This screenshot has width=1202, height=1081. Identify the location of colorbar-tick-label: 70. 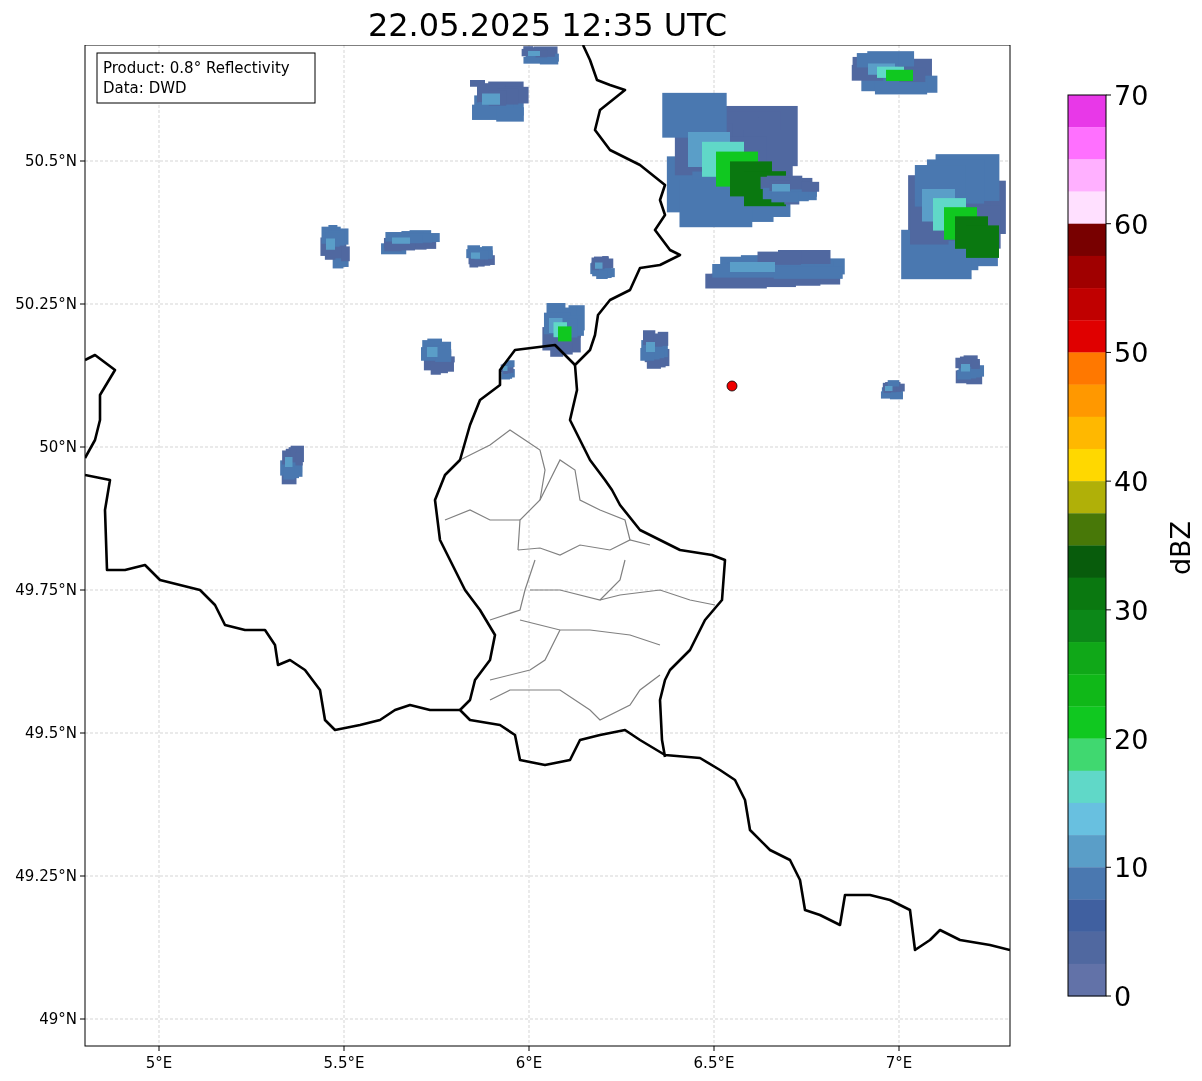
(1131, 95).